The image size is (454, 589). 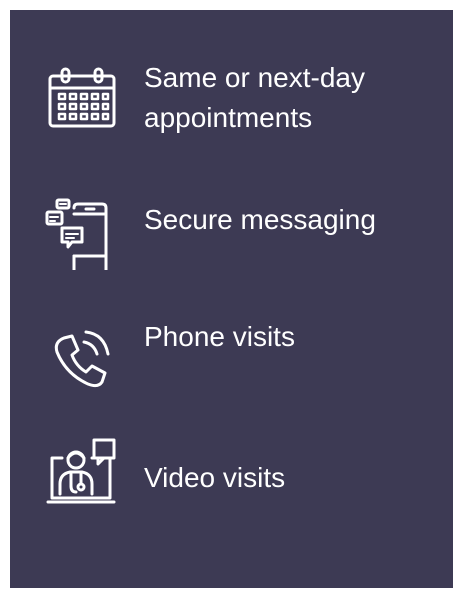 What do you see at coordinates (82, 358) in the screenshot?
I see `phone-icon` at bounding box center [82, 358].